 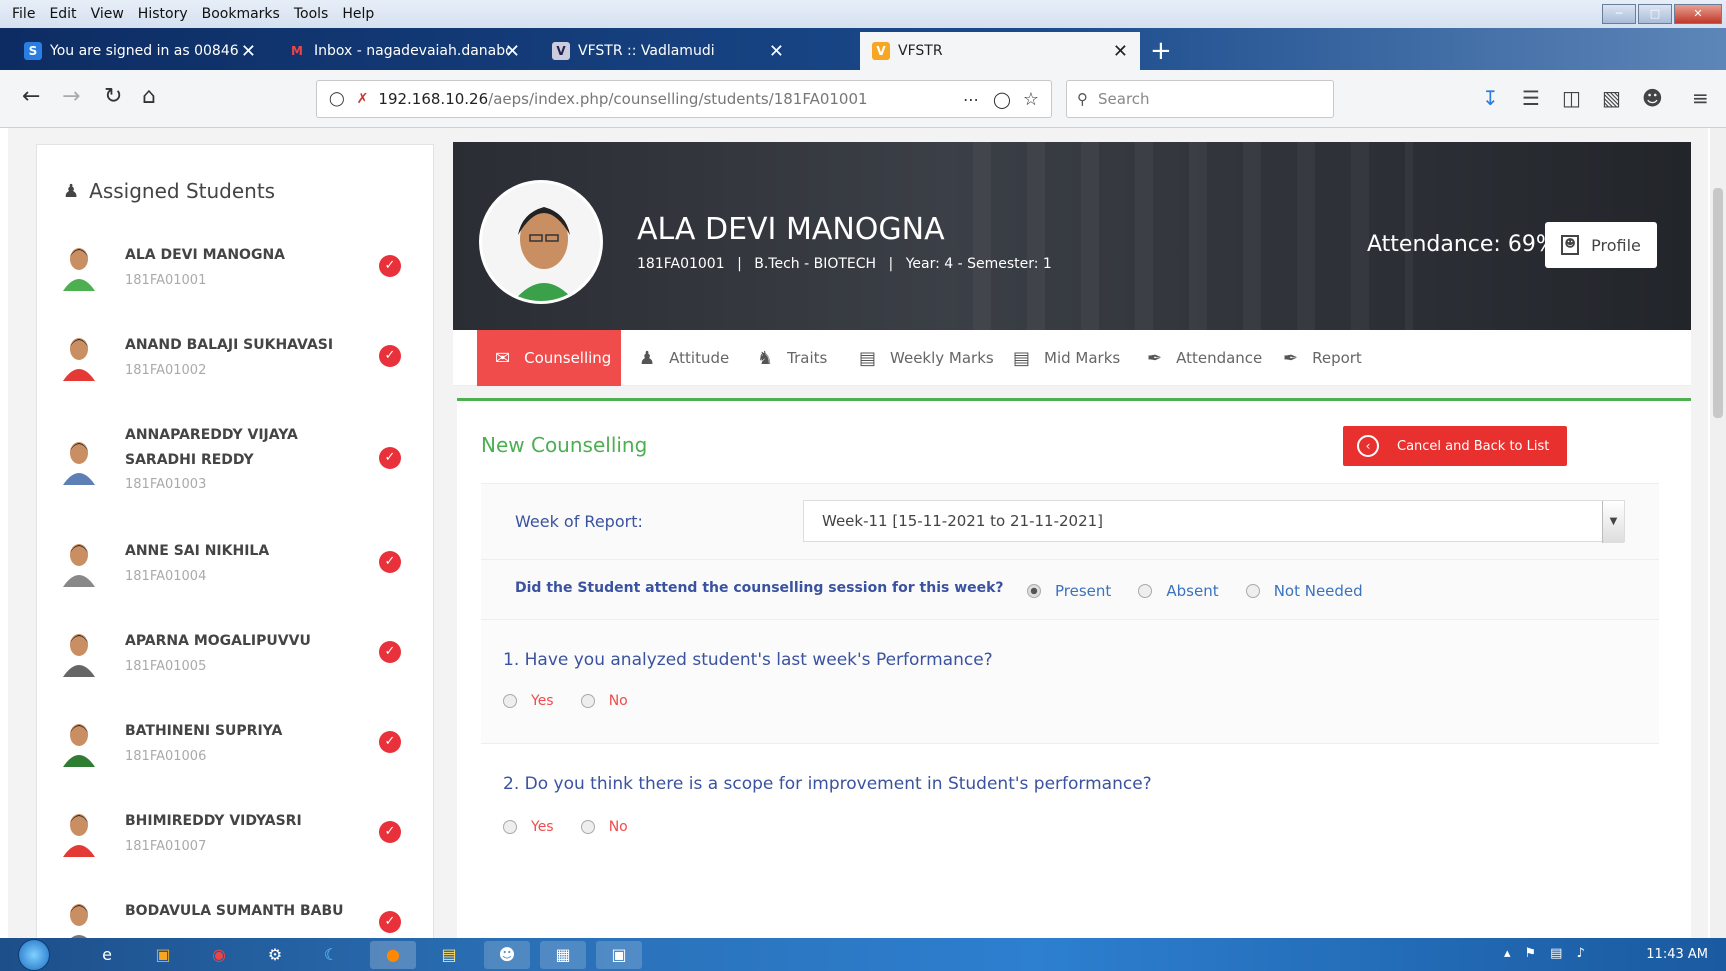 I want to click on tab-report: ✒ Report, so click(x=1322, y=358).